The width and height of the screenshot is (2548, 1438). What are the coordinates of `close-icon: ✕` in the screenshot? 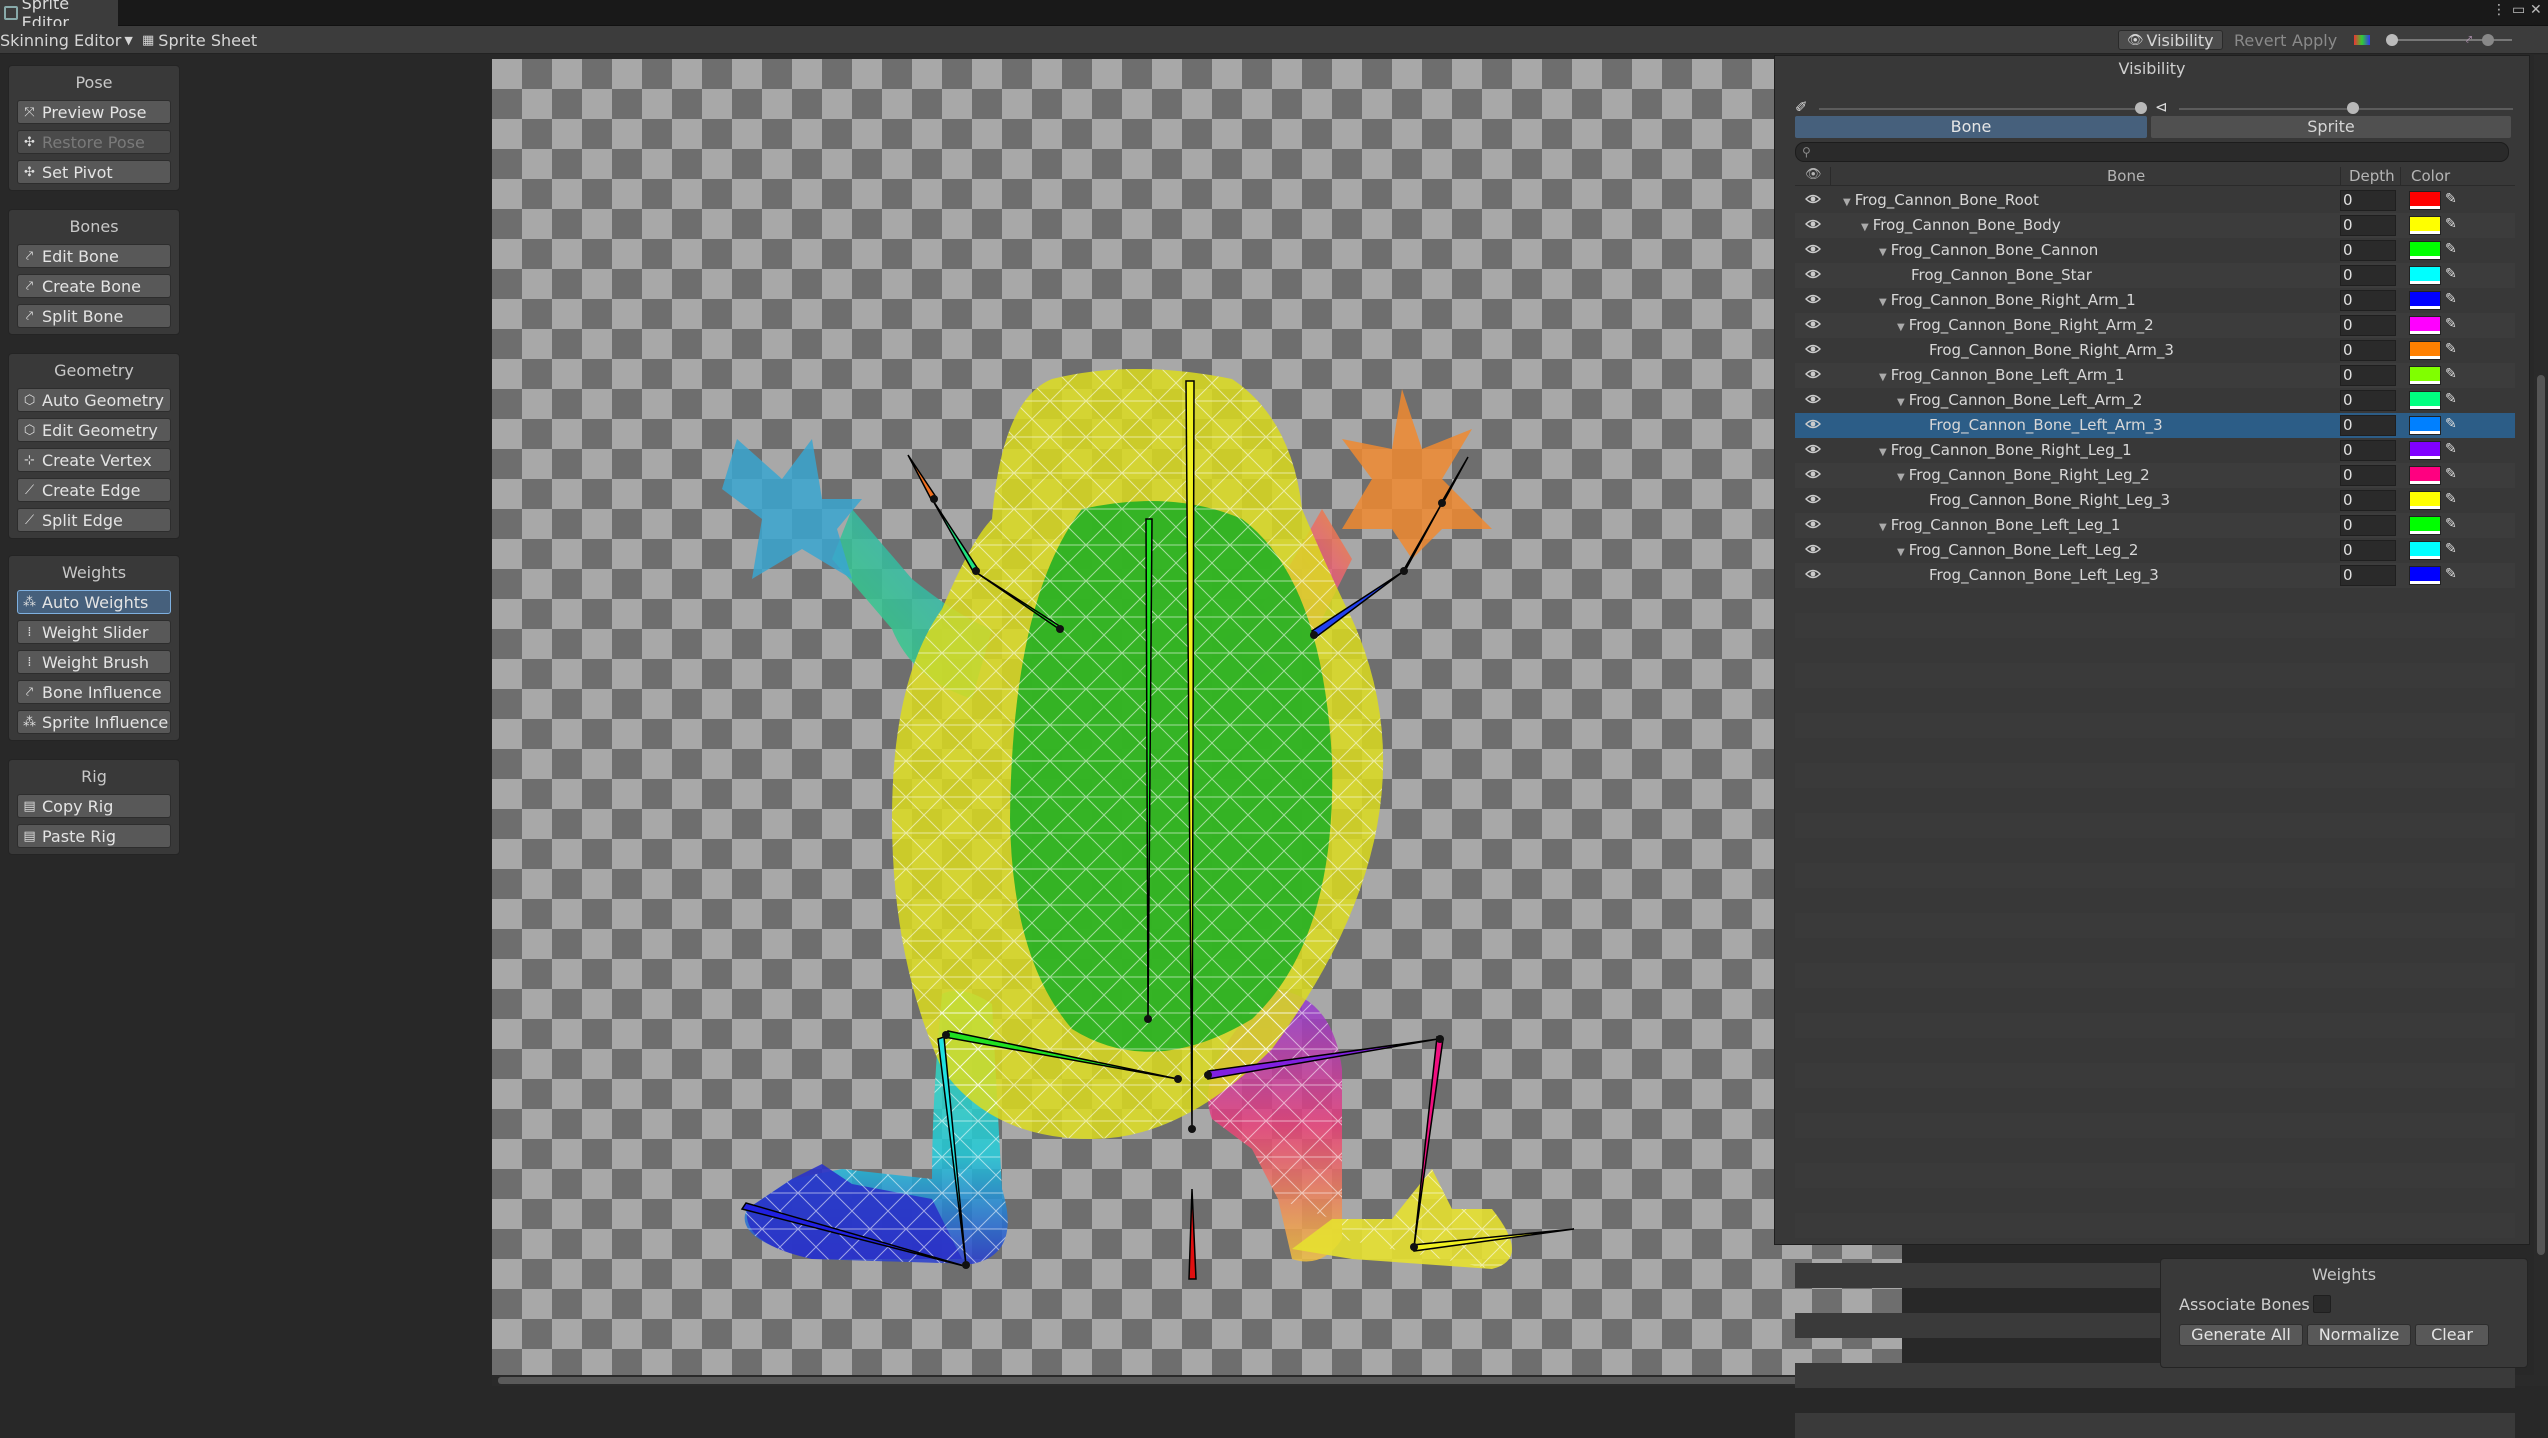 It's located at (2536, 10).